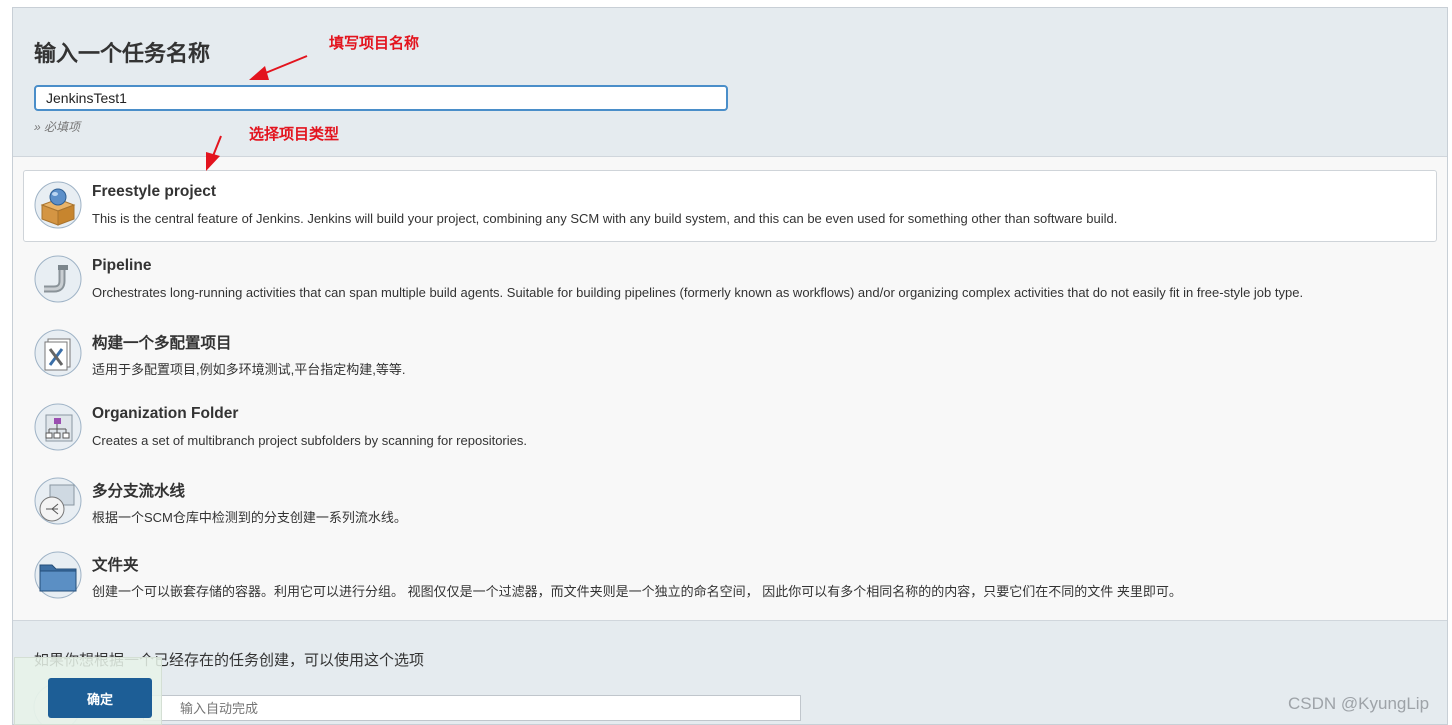  What do you see at coordinates (294, 134) in the screenshot?
I see `annotation-type-hint: 选择项目类型` at bounding box center [294, 134].